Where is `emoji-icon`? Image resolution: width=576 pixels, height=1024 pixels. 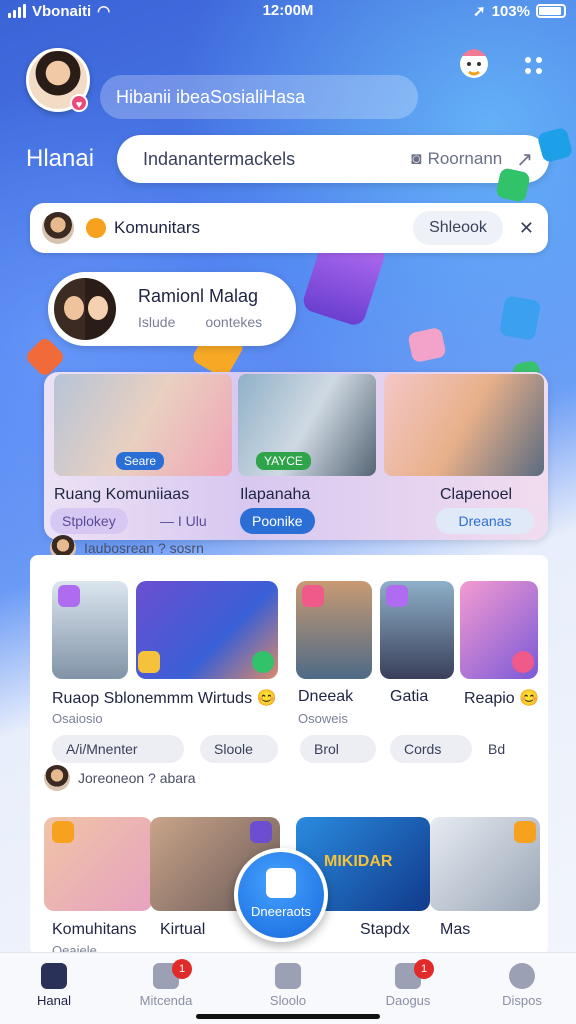 emoji-icon is located at coordinates (149, 662).